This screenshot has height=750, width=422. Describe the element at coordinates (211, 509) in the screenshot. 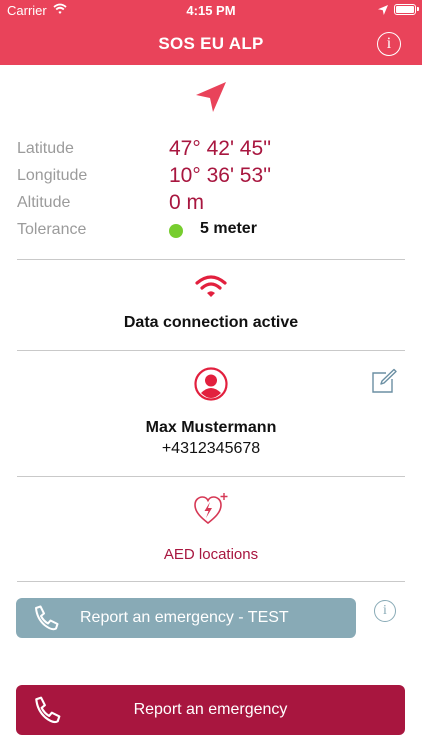

I see `heart-defibrillator-icon` at that location.